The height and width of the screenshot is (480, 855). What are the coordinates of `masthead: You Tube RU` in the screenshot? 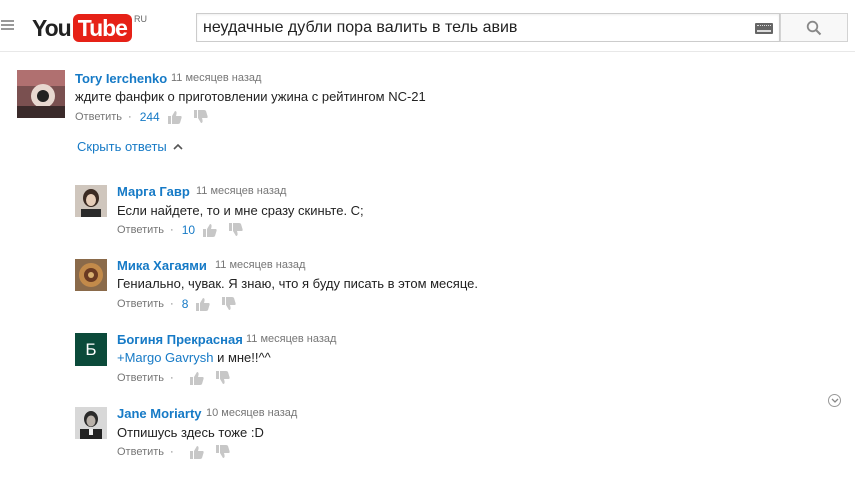 It's located at (427, 26).